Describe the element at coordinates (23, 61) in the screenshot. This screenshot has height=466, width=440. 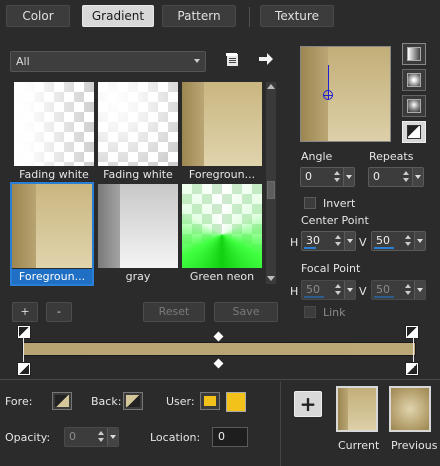
I see `preset-filter-value: All` at that location.